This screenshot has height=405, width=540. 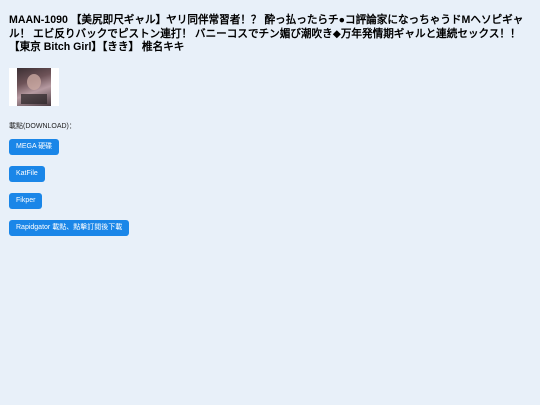 I want to click on download-item-katfile: KatFile, so click(x=270, y=175).